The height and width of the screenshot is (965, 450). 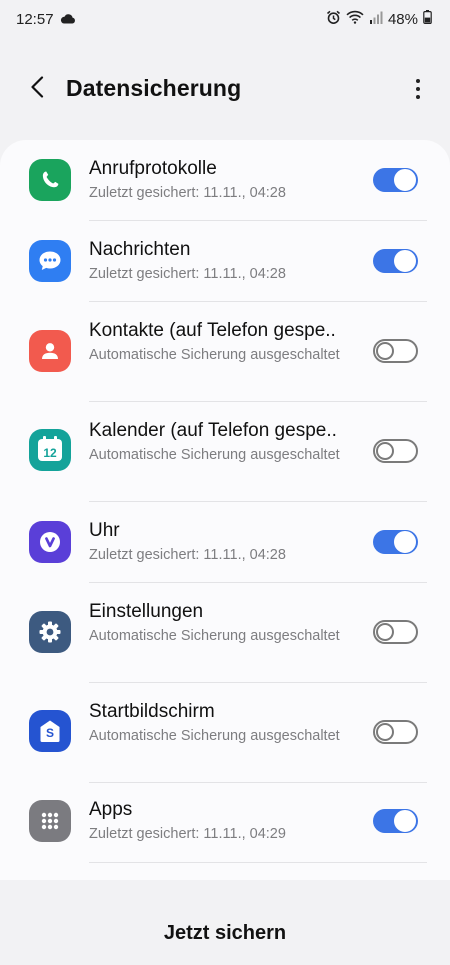 What do you see at coordinates (427, 19) in the screenshot?
I see `battery-icon` at bounding box center [427, 19].